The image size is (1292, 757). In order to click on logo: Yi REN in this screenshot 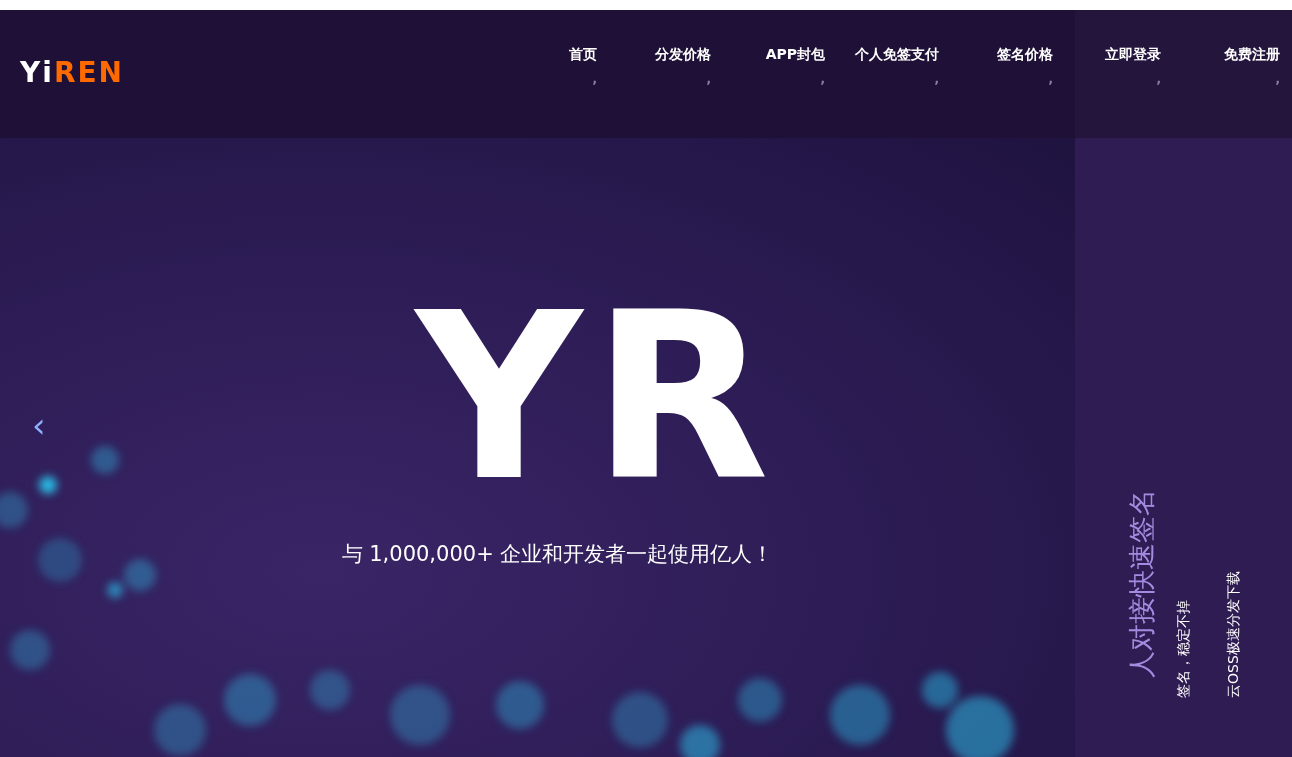, I will do `click(72, 72)`.